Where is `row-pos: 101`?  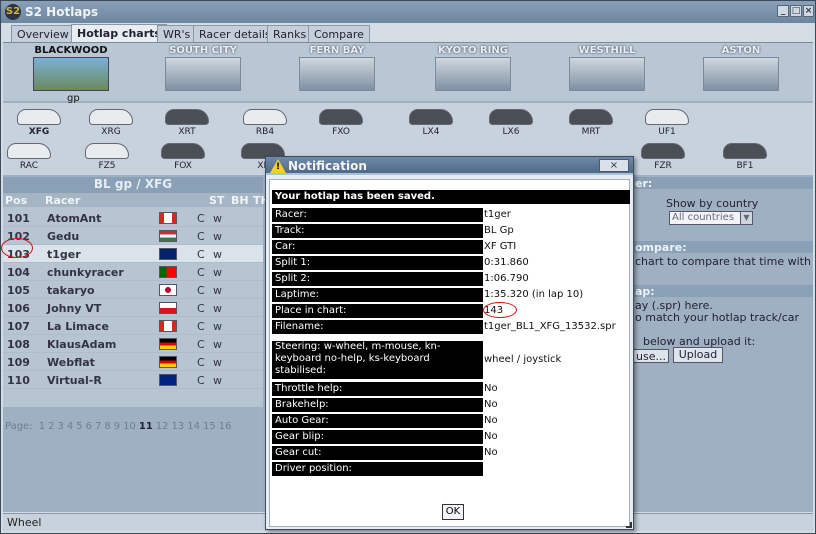
row-pos: 101 is located at coordinates (18, 218).